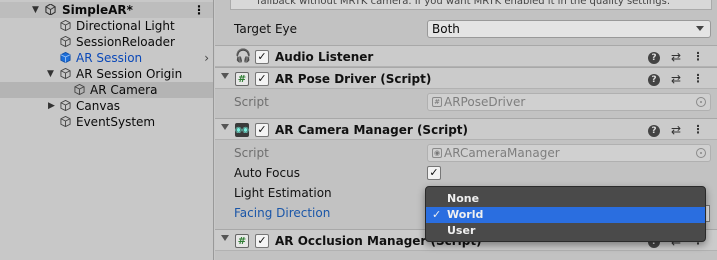 The image size is (717, 260). Describe the element at coordinates (266, 29) in the screenshot. I see `target-eye-label: Target Eye` at that location.